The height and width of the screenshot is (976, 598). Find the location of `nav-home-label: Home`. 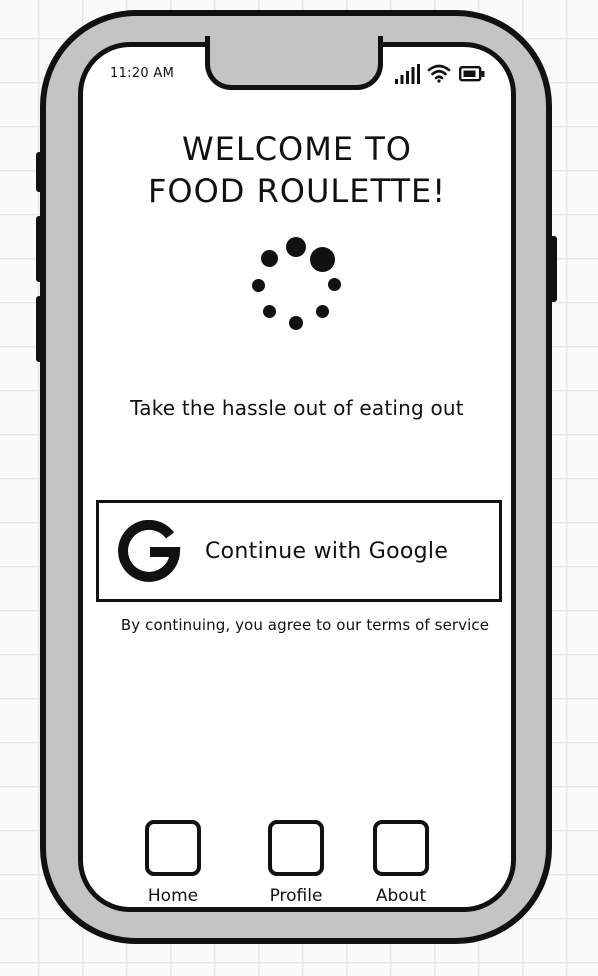

nav-home-label: Home is located at coordinates (173, 896).